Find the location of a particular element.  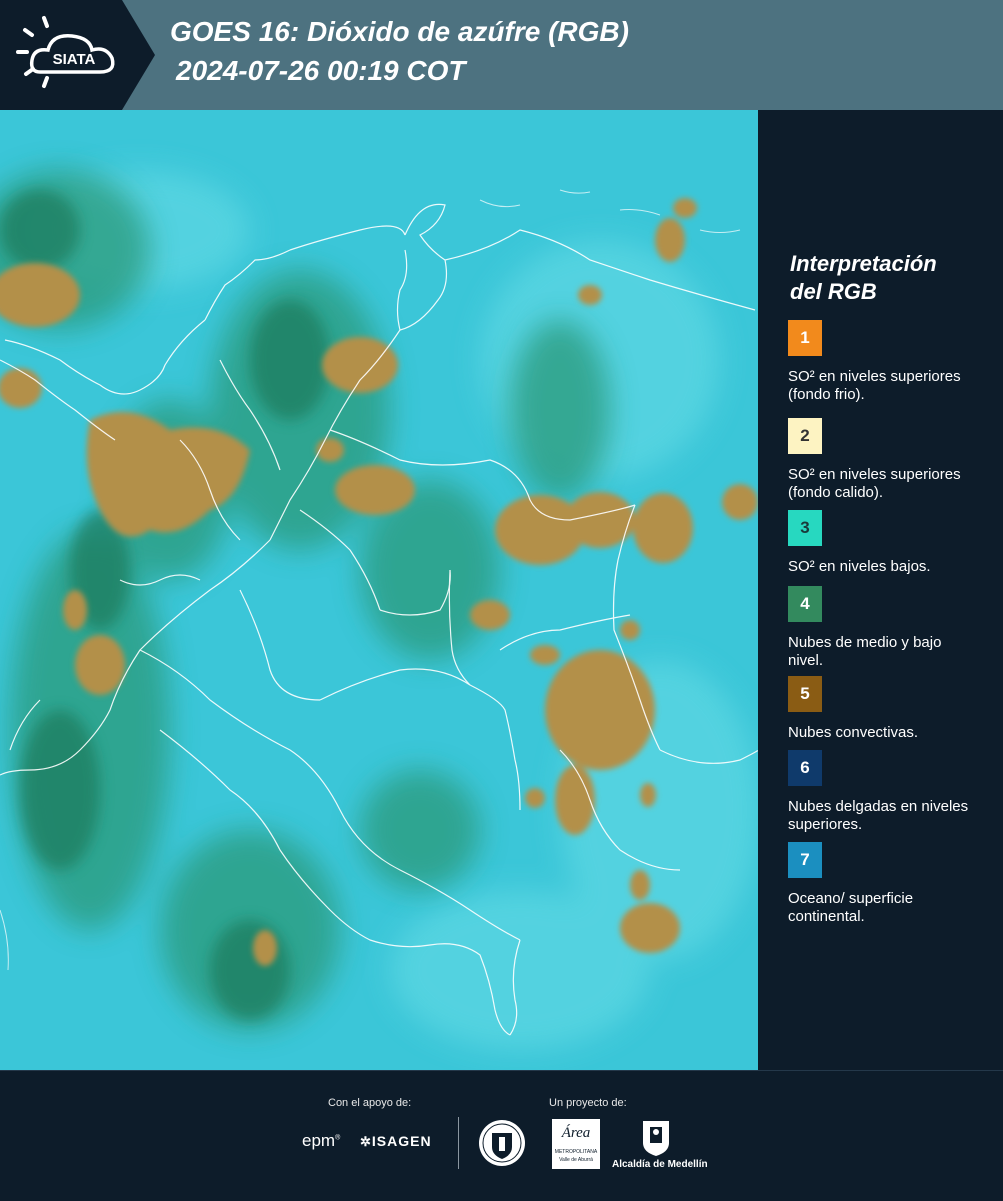

alcaldia-label: Alcaldía de Medellín is located at coordinates (660, 1164).